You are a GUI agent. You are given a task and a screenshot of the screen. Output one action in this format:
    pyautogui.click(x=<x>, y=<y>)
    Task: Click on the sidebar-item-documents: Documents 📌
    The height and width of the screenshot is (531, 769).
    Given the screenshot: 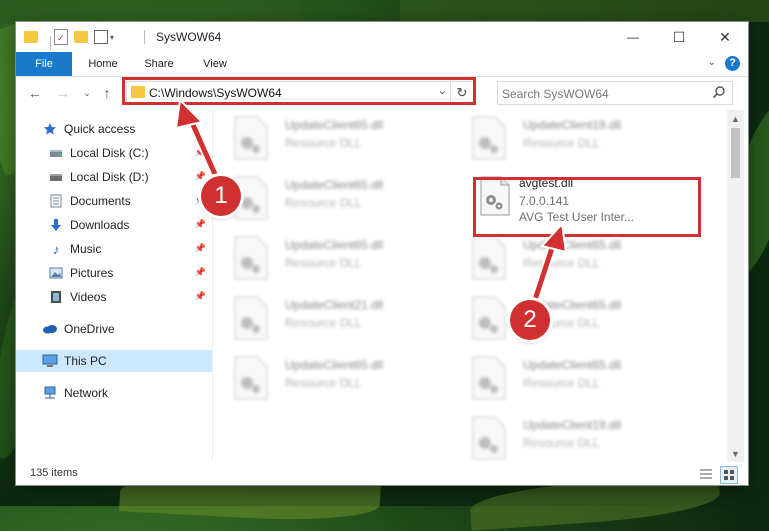 What is the action you would take?
    pyautogui.click(x=114, y=201)
    